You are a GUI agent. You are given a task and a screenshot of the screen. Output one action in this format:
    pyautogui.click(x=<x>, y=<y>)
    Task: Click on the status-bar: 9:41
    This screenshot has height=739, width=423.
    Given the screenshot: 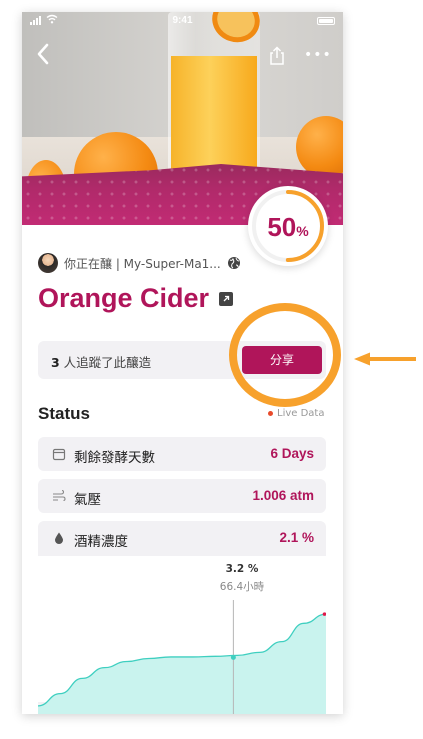 What is the action you would take?
    pyautogui.click(x=182, y=21)
    